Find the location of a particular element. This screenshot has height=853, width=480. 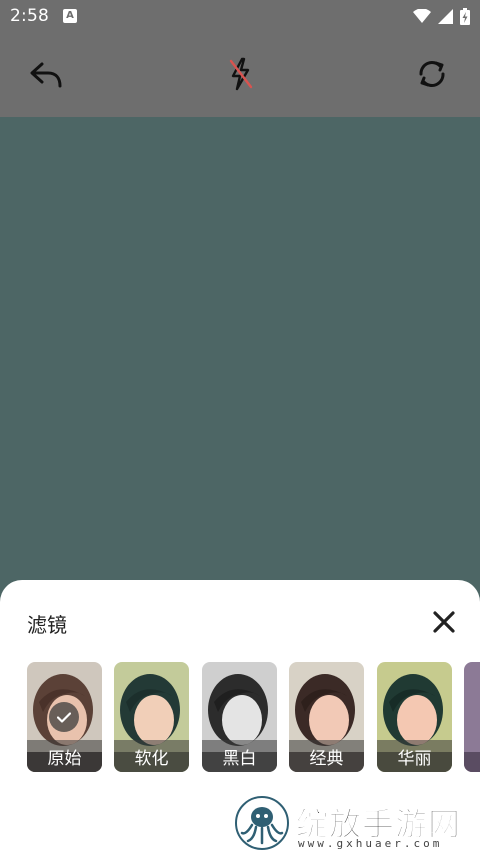

camera-toolbar is located at coordinates (240, 74).